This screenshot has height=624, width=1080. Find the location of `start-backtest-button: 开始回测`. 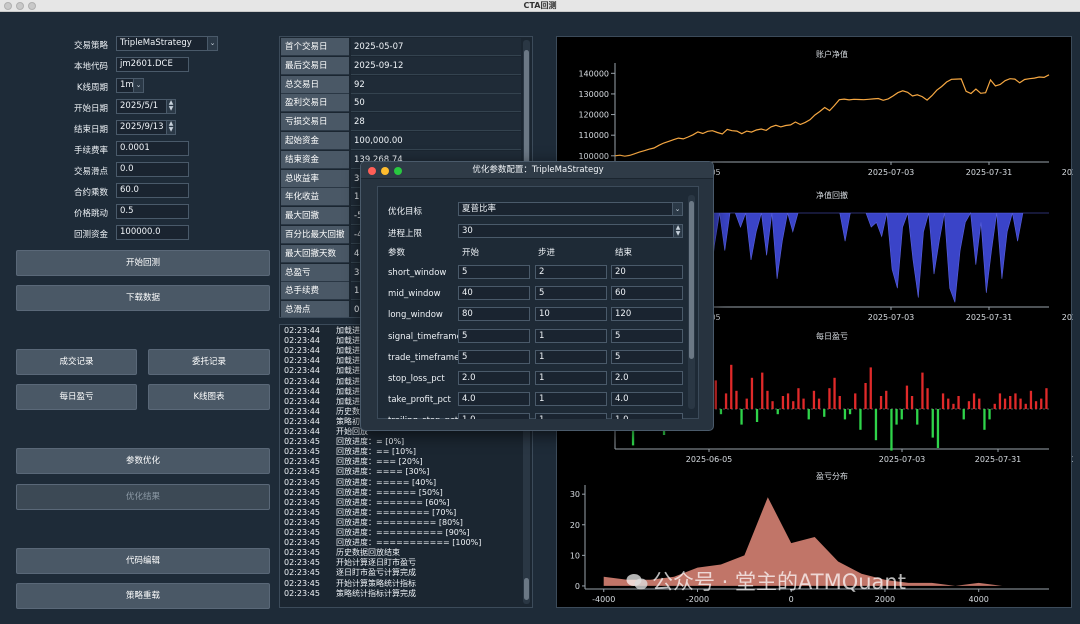

start-backtest-button: 开始回测 is located at coordinates (143, 263).